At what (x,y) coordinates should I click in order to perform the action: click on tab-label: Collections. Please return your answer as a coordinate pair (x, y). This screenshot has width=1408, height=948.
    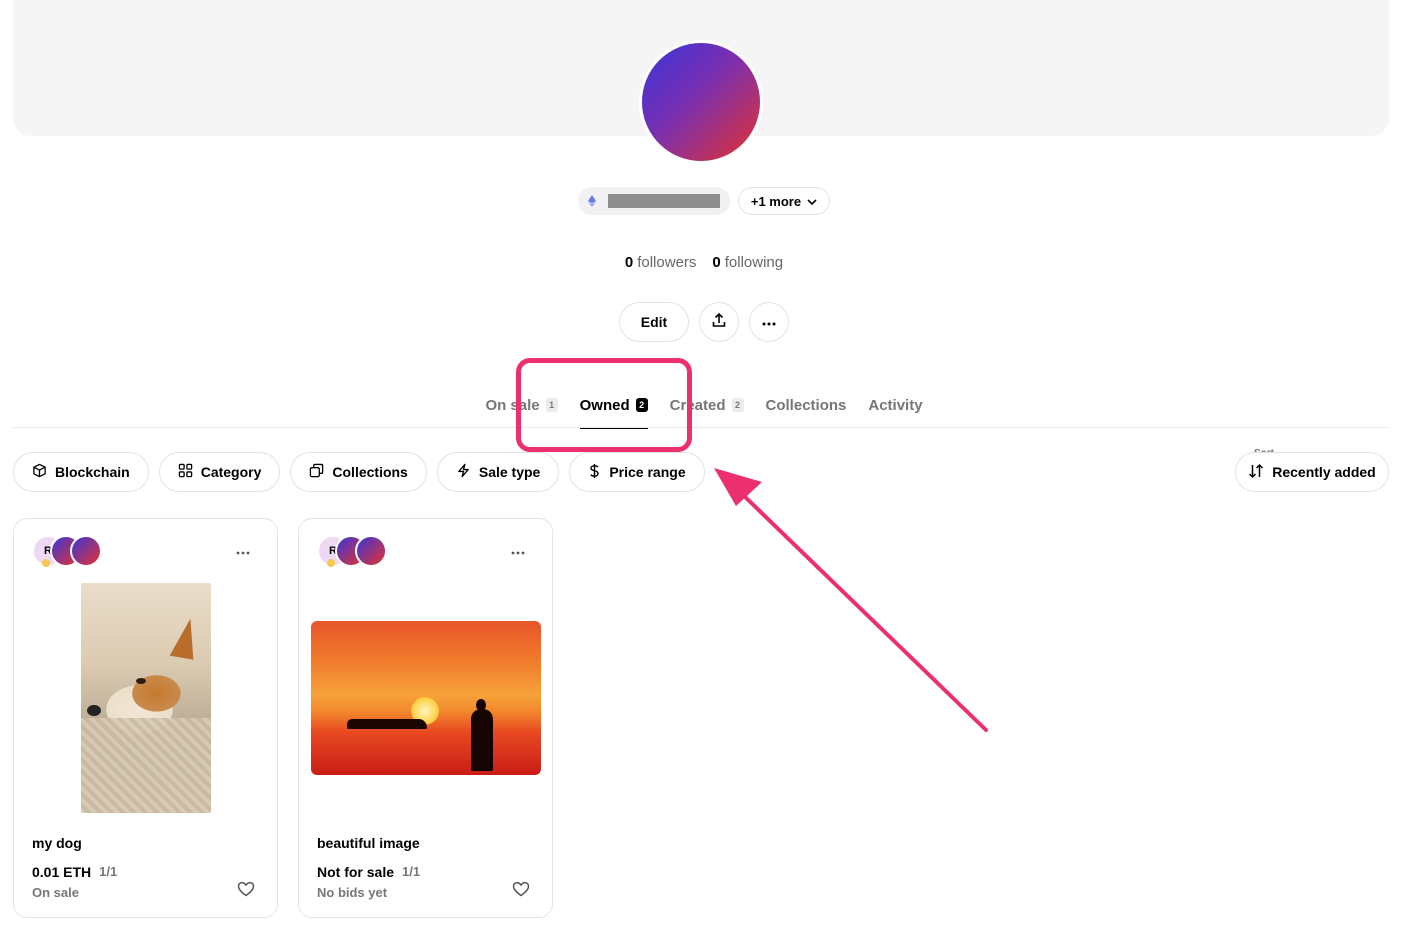
    Looking at the image, I should click on (806, 405).